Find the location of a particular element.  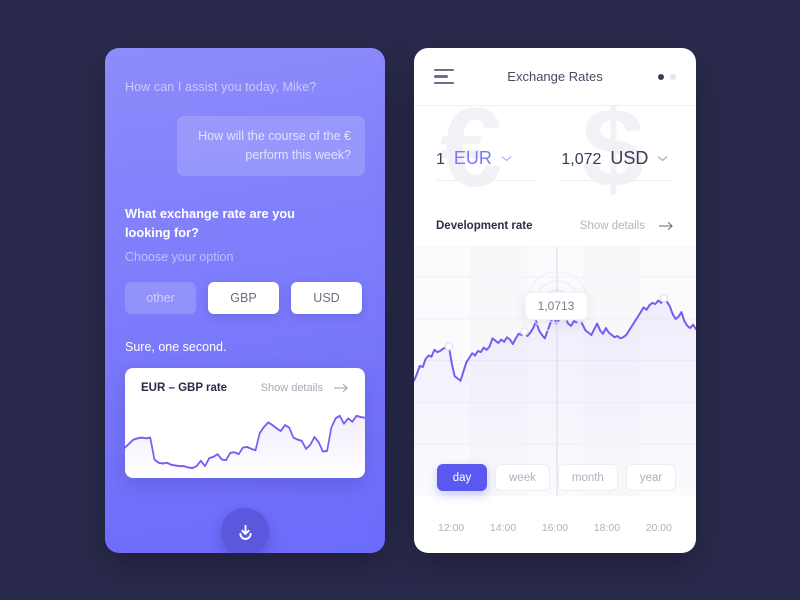

development-rate-label: Development rate is located at coordinates (484, 226).